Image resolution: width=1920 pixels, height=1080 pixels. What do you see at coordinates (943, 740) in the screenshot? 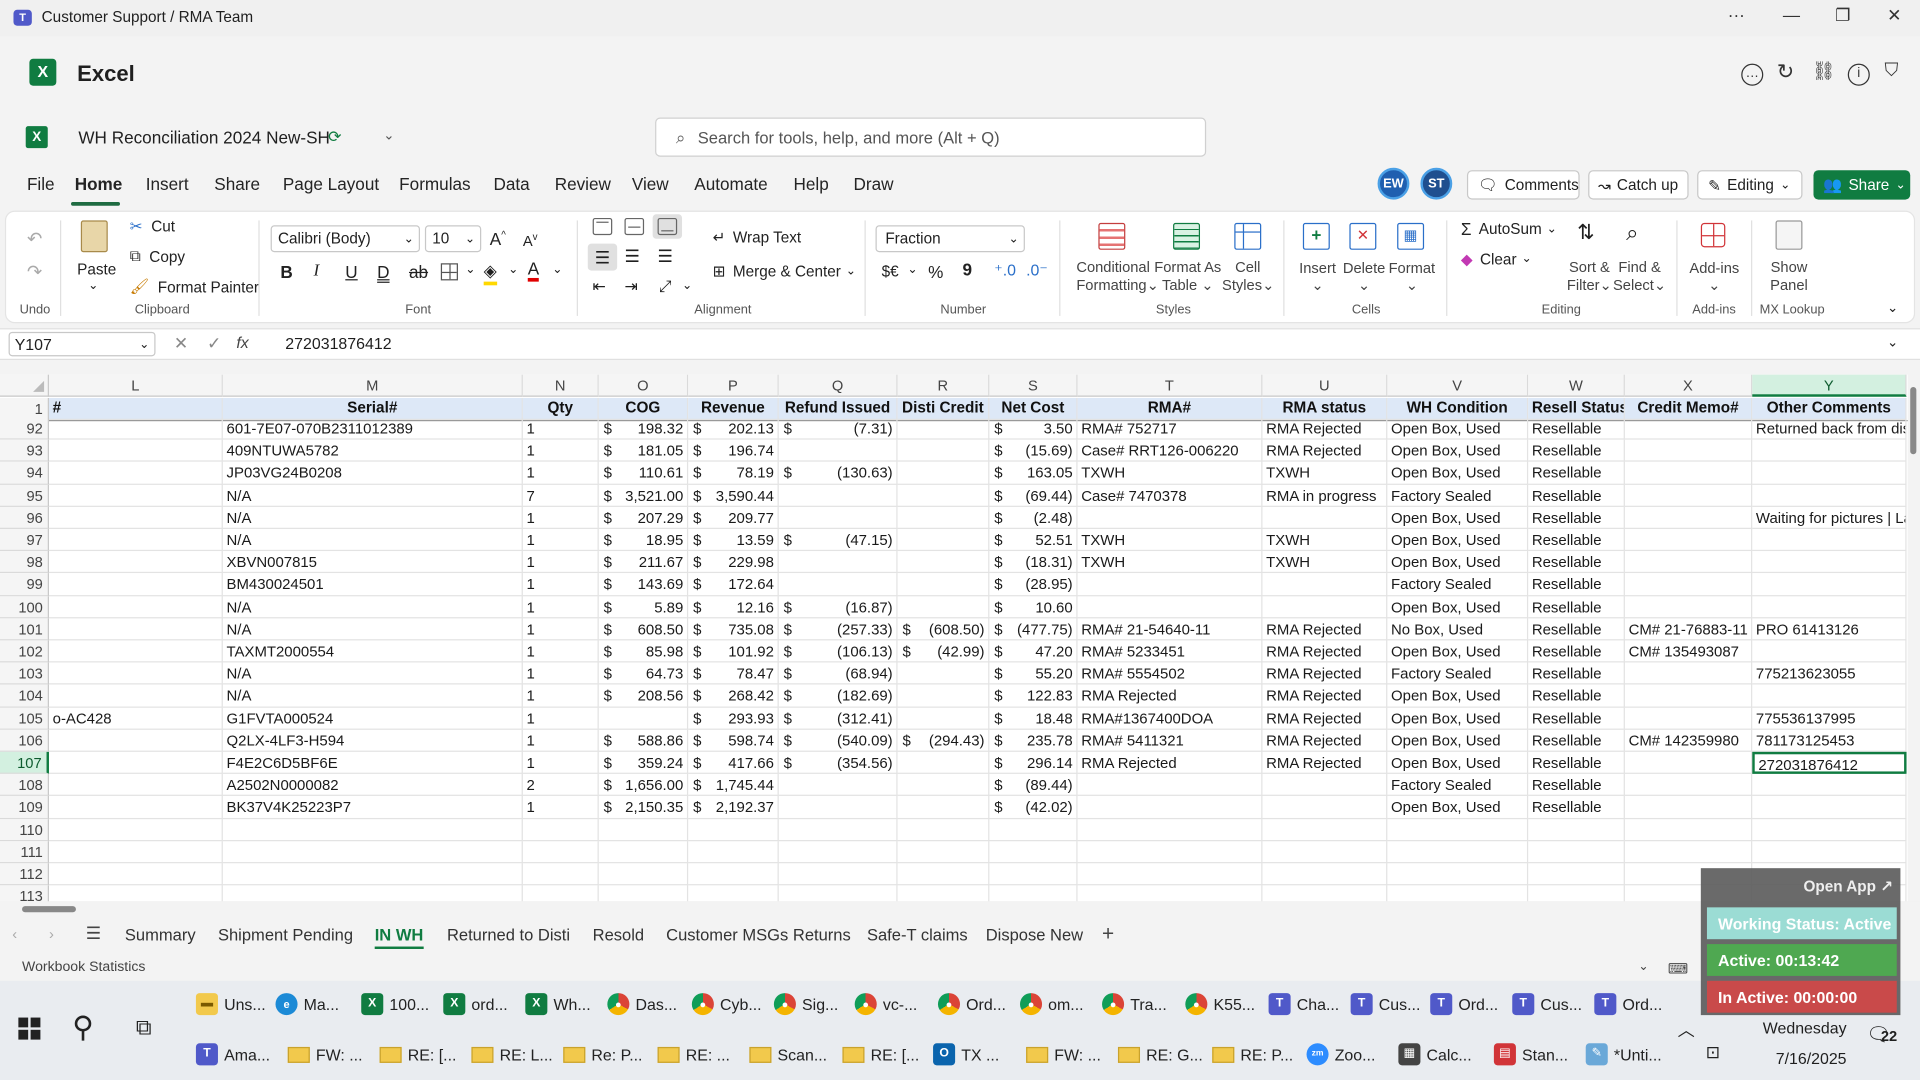
I see `cell-r106: $ (294.43)` at bounding box center [943, 740].